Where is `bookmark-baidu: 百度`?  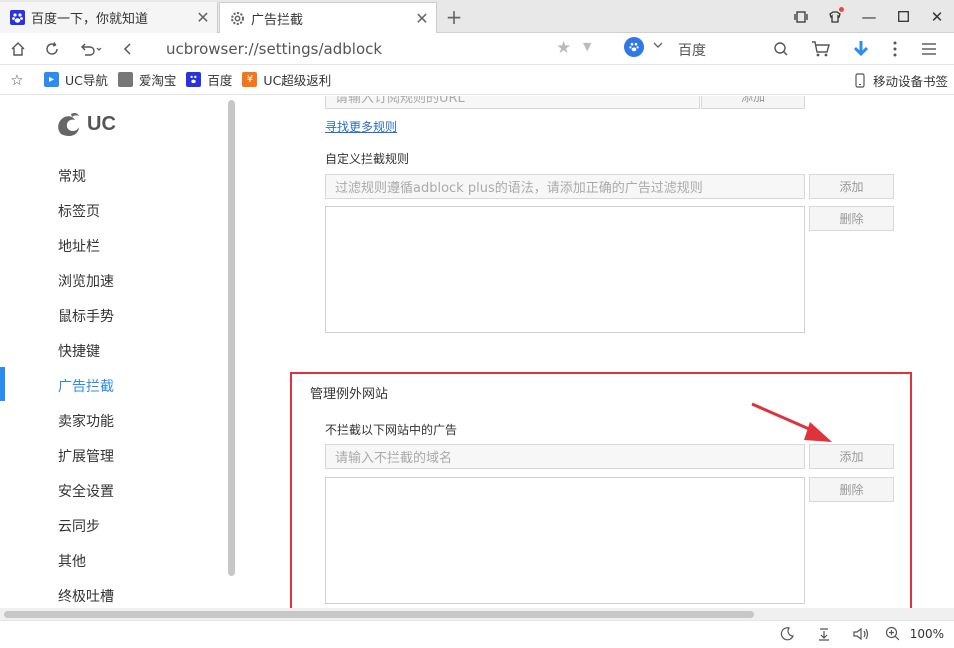
bookmark-baidu: 百度 is located at coordinates (209, 79).